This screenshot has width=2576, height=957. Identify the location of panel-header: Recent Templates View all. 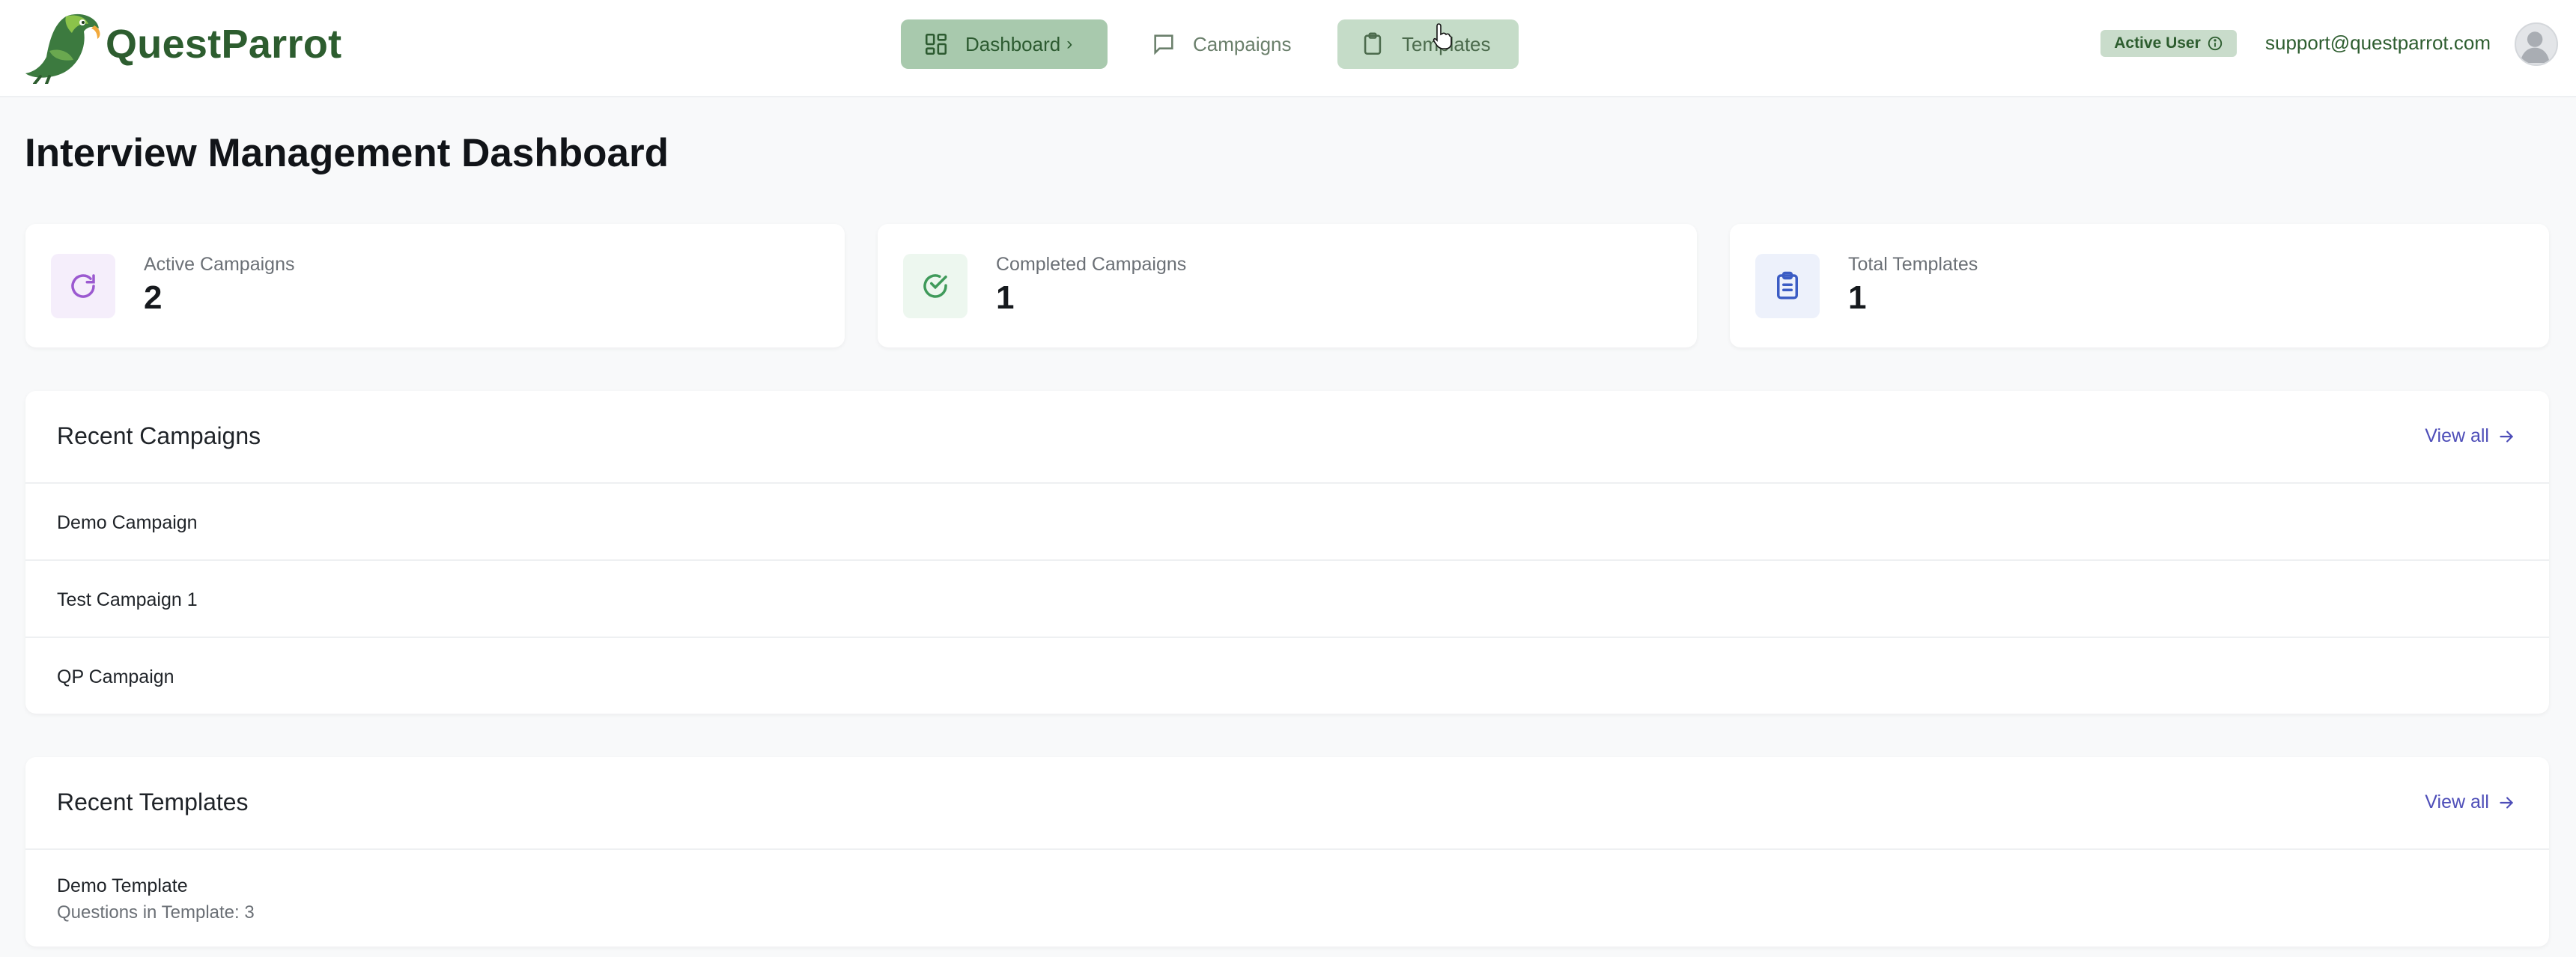
(1287, 804).